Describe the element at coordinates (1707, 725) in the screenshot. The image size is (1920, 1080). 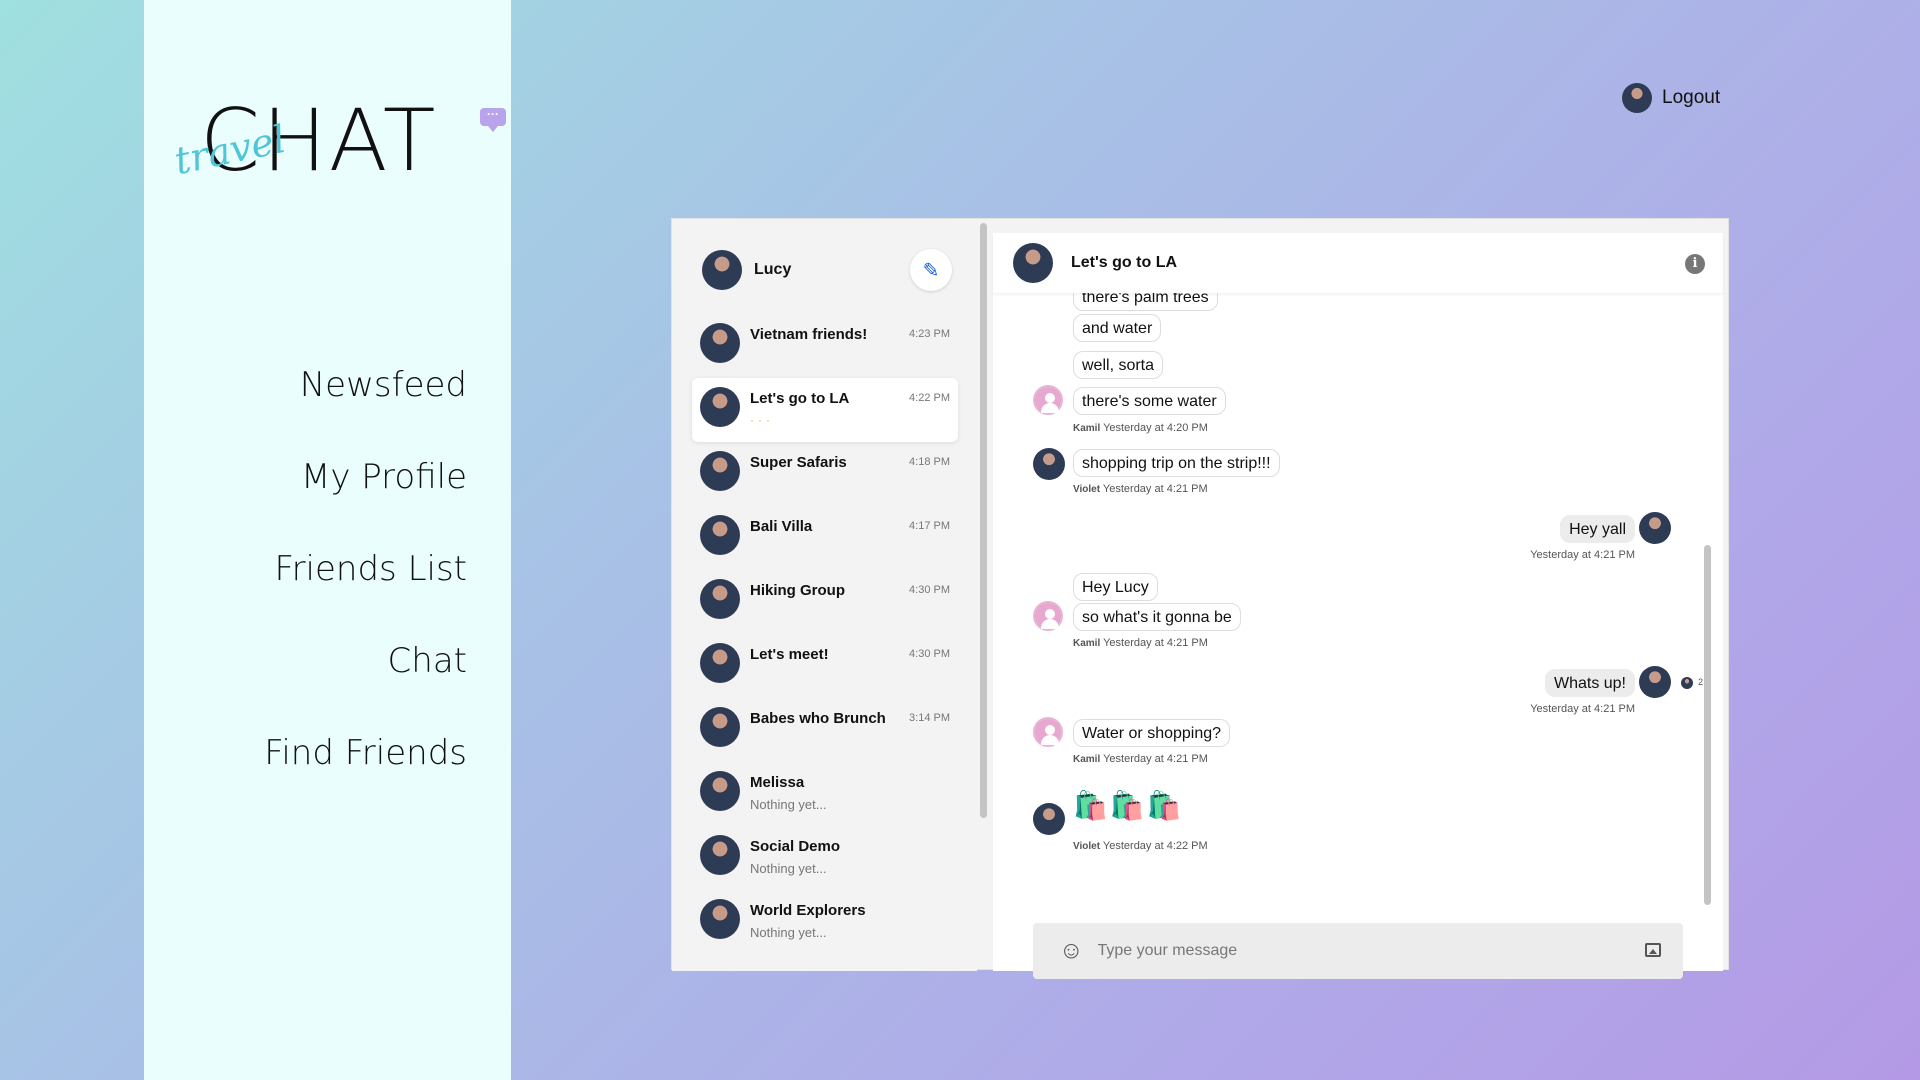
I see `message-scrollbar` at that location.